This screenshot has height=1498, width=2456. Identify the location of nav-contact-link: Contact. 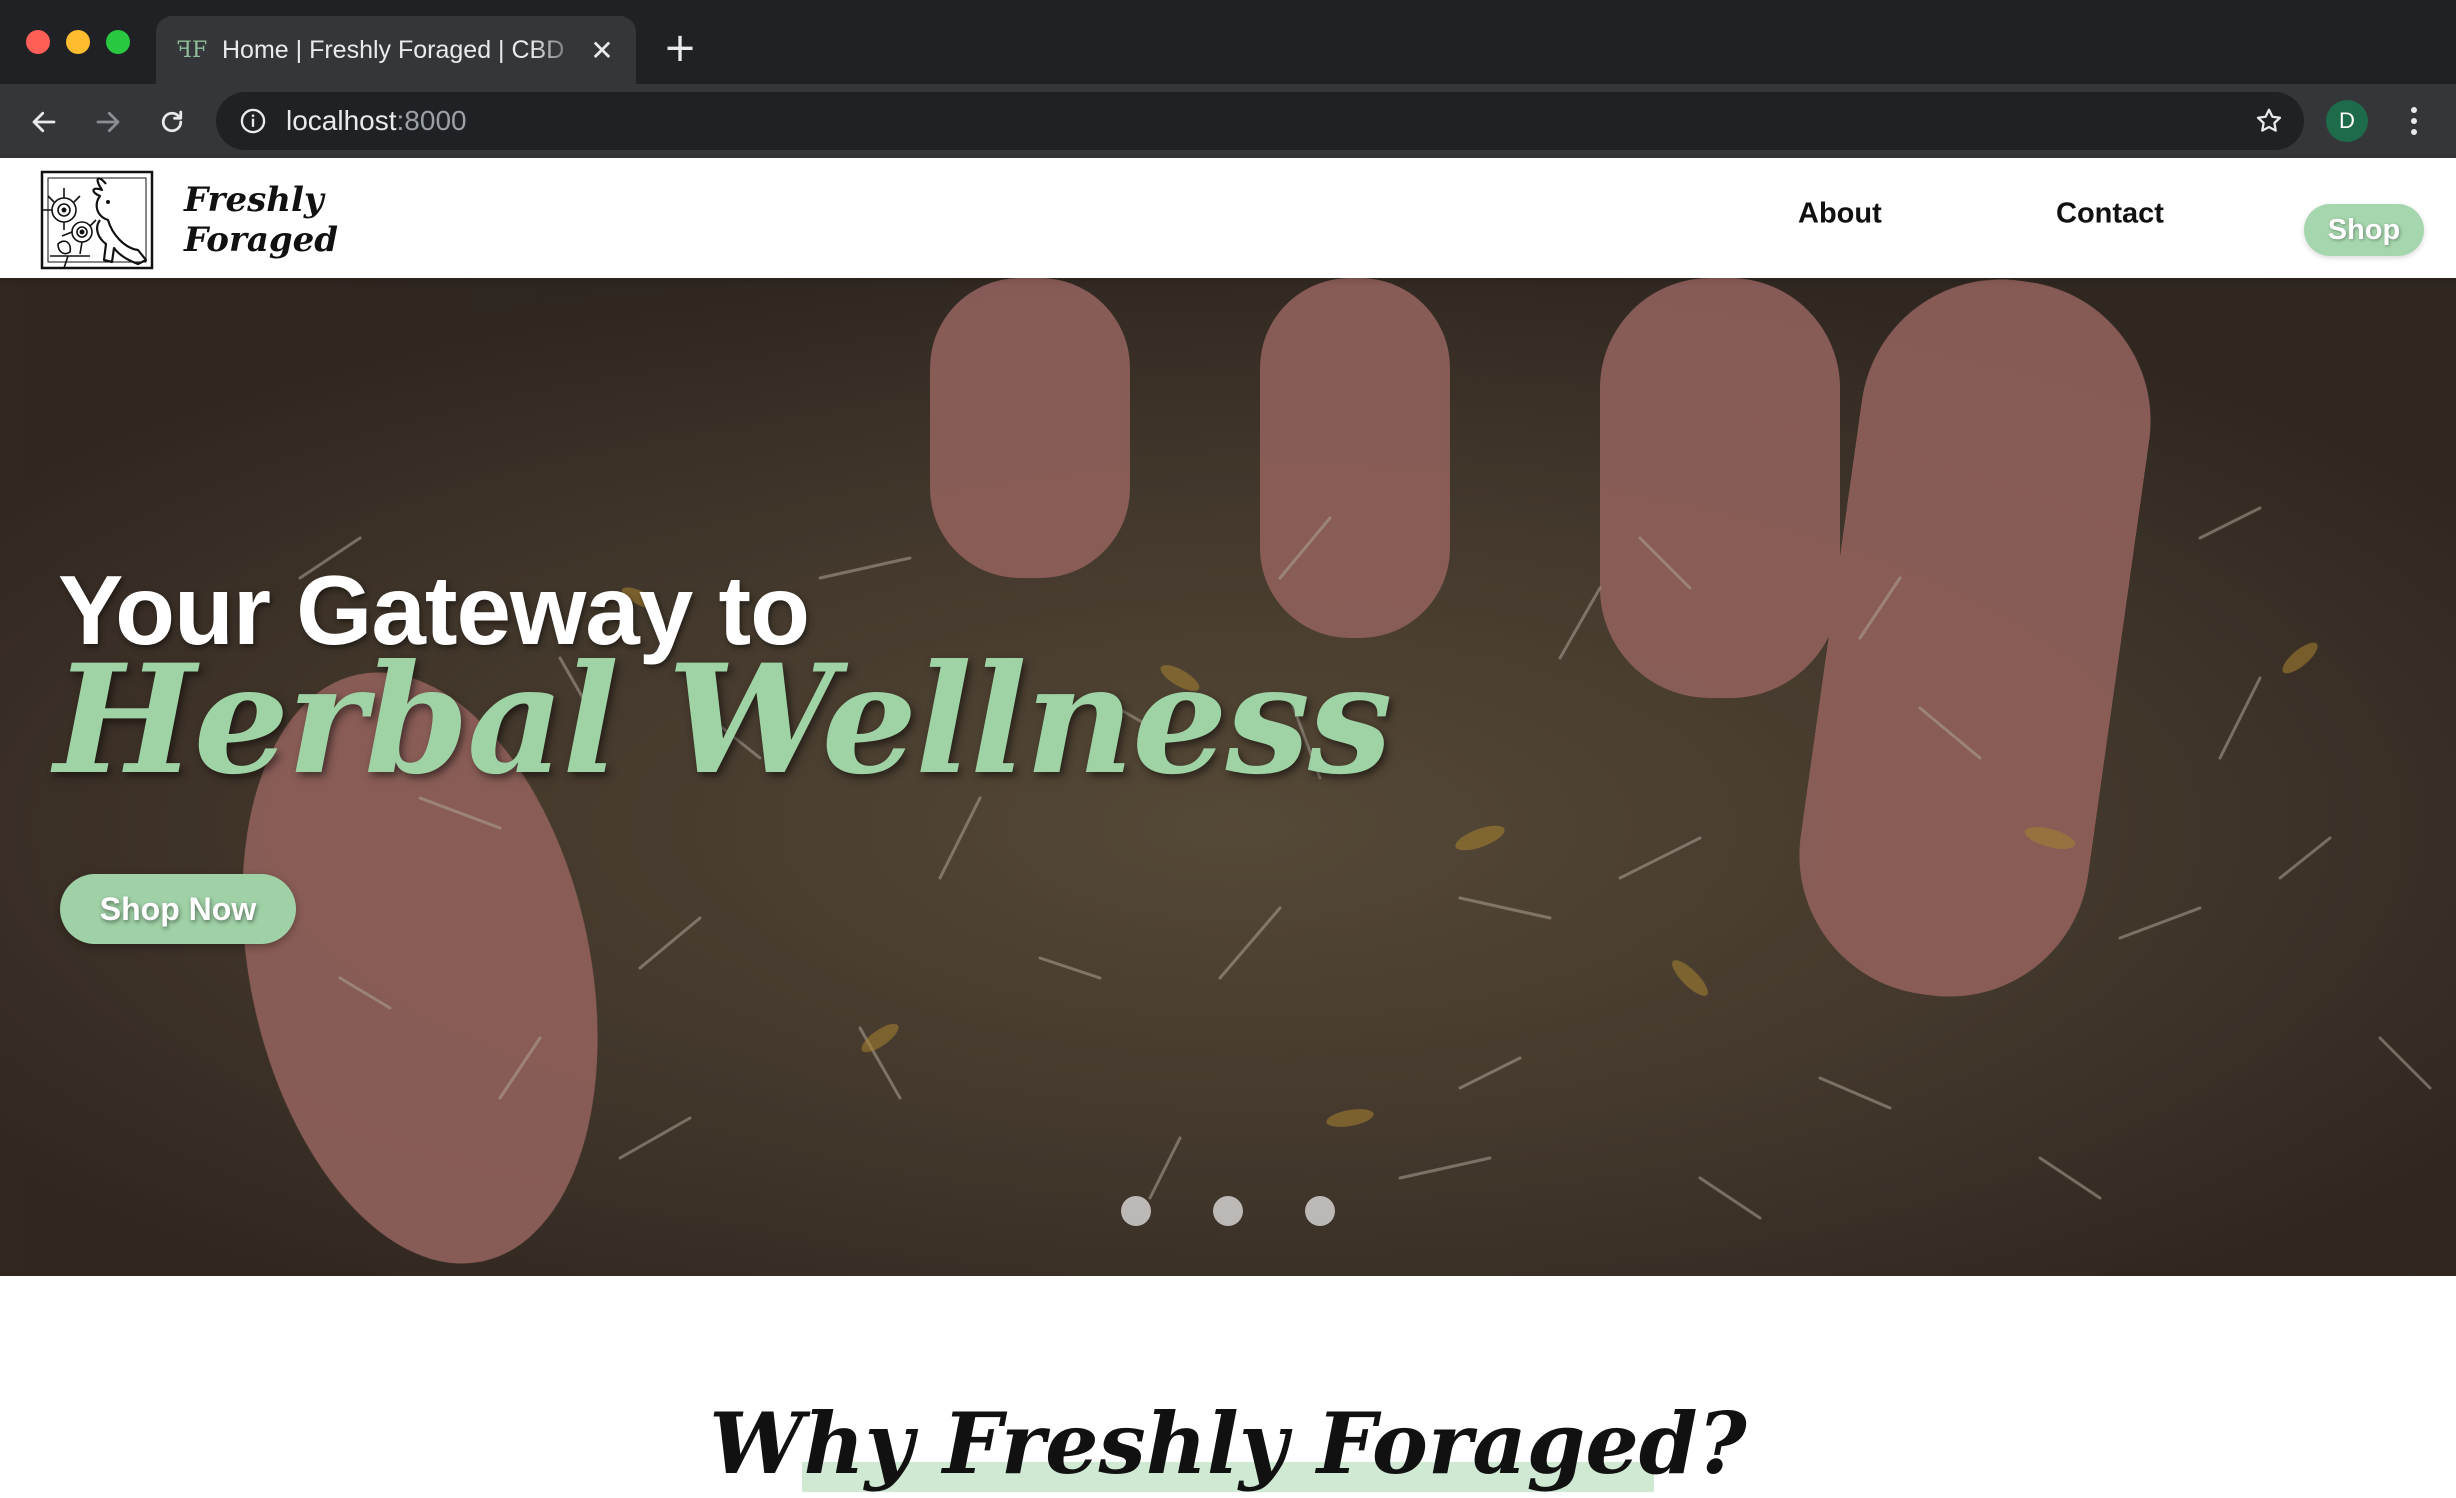
(2110, 214).